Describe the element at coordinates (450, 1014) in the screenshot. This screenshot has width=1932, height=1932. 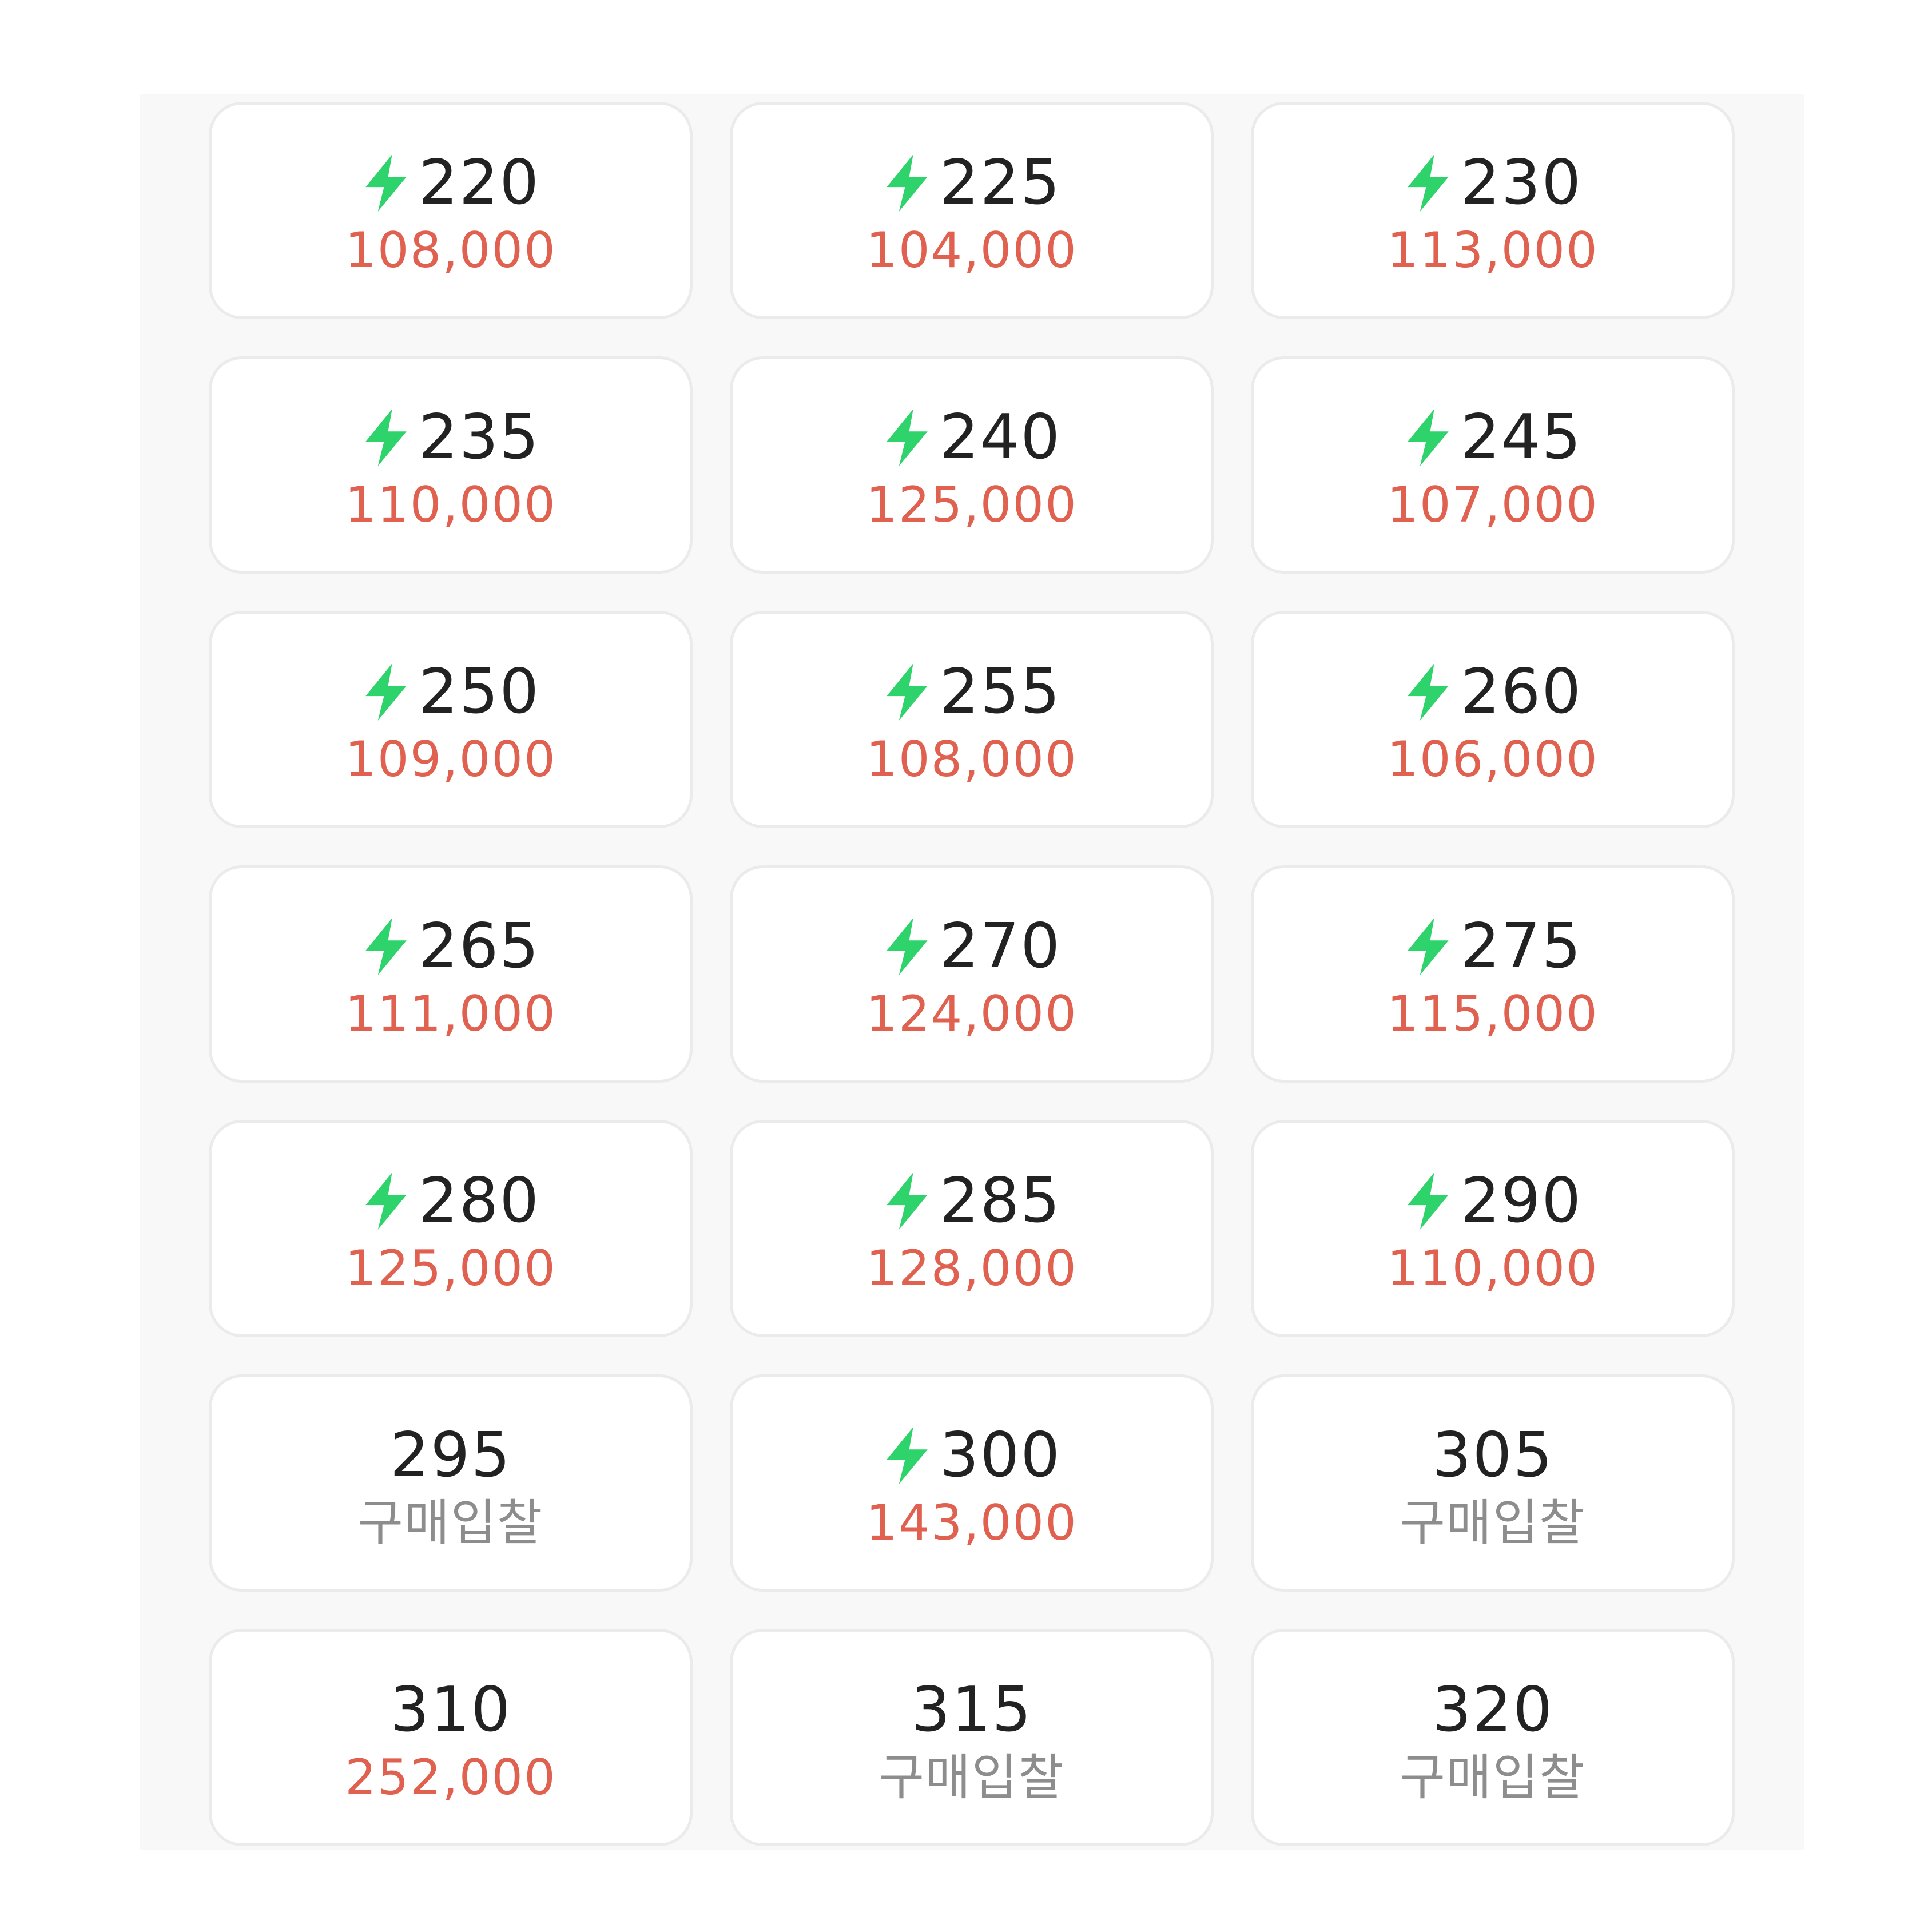
I see `price-label: 111,000` at that location.